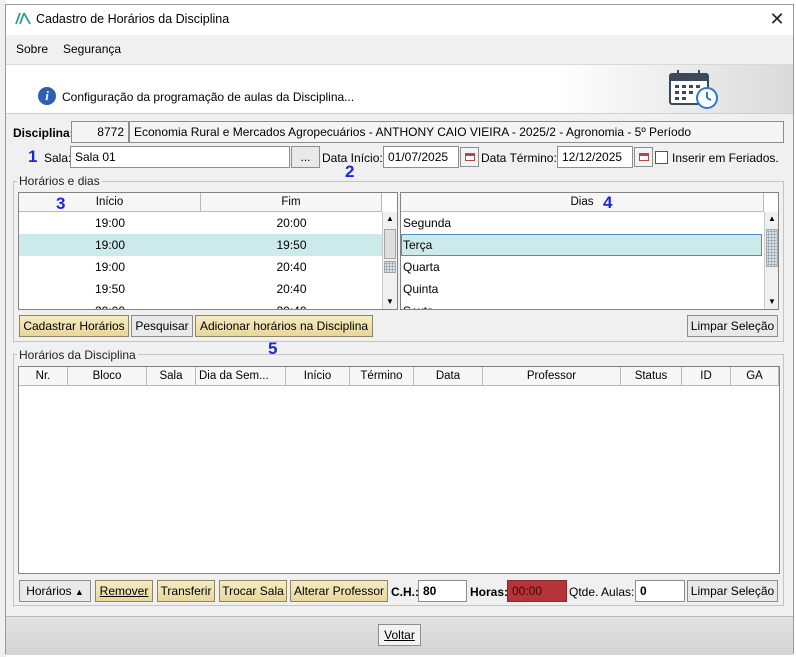 The width and height of the screenshot is (796, 657). Describe the element at coordinates (552, 376) in the screenshot. I see `col-header-professor: Professor` at that location.